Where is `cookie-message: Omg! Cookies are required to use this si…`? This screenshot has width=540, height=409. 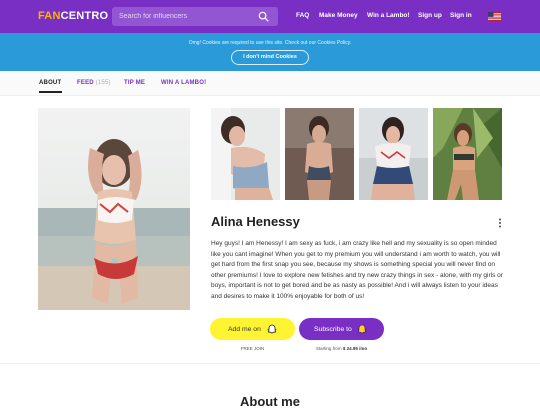
cookie-message: Omg! Cookies are required to use this si… is located at coordinates (270, 43).